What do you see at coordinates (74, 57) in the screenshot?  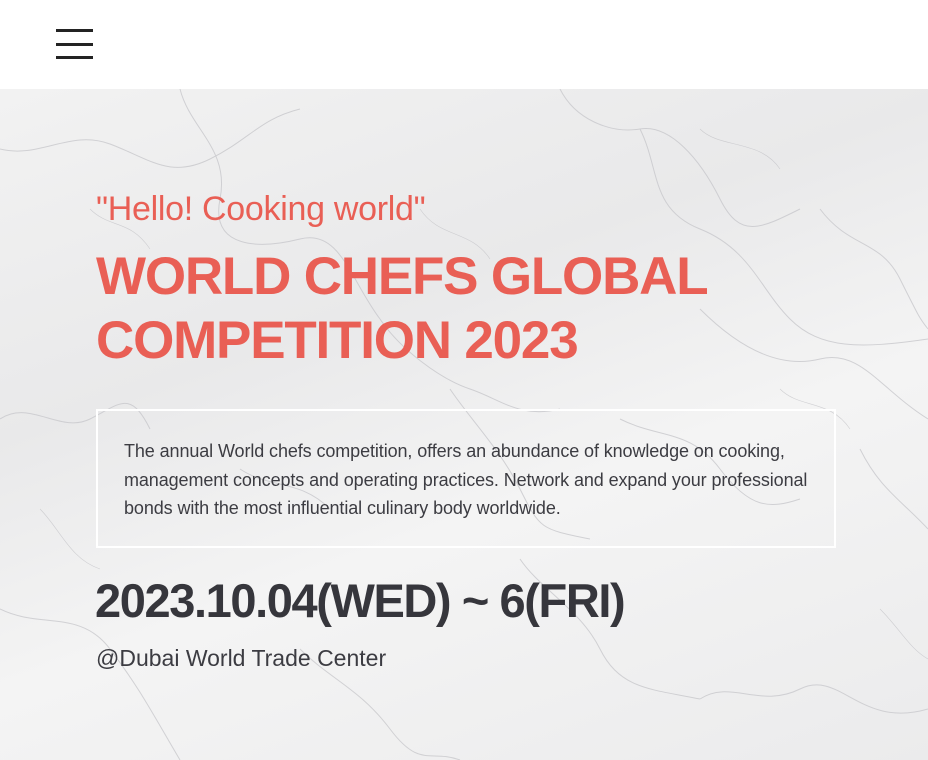 I see `menu-bar-bottom` at bounding box center [74, 57].